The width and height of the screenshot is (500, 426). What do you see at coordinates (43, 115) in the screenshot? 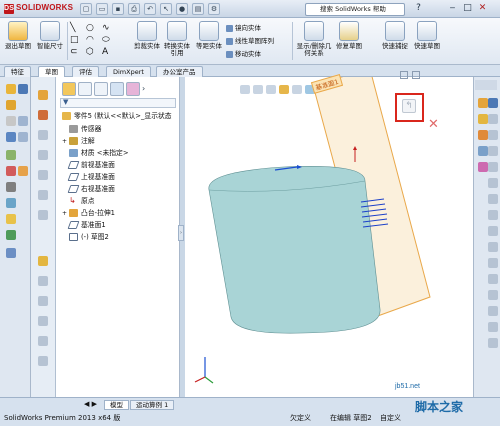
I see `revolve-icon` at bounding box center [43, 115].